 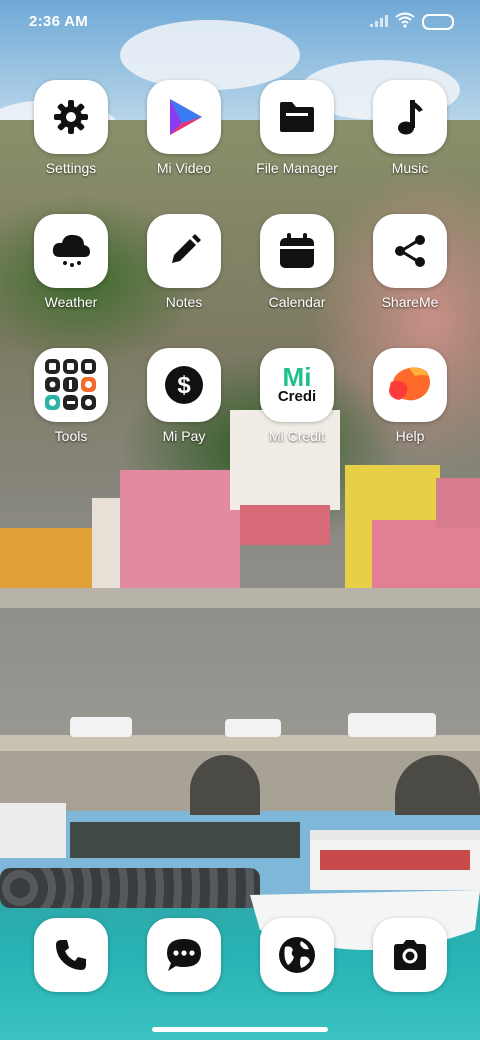 What do you see at coordinates (458, 503) in the screenshot?
I see `building-pink-top` at bounding box center [458, 503].